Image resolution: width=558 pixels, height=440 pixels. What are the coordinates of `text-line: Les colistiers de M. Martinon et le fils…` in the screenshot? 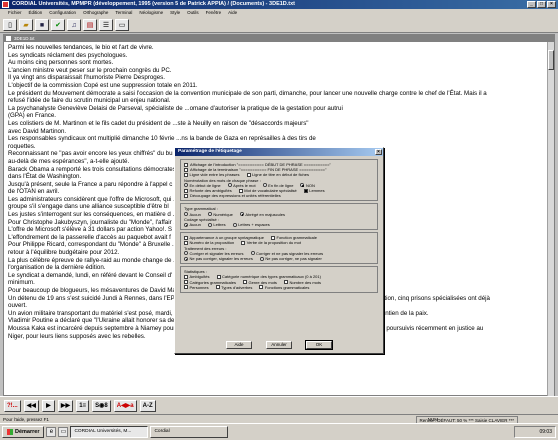 It's located at (158, 123).